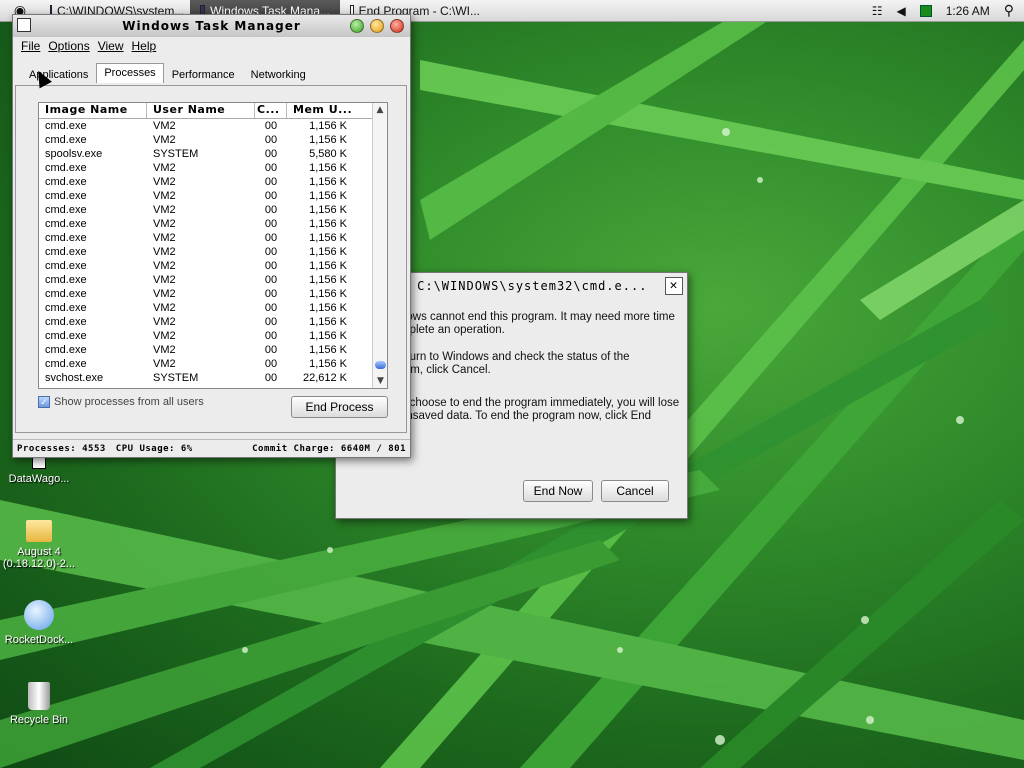 This screenshot has height=768, width=1024. What do you see at coordinates (39, 615) in the screenshot?
I see `installer-icon` at bounding box center [39, 615].